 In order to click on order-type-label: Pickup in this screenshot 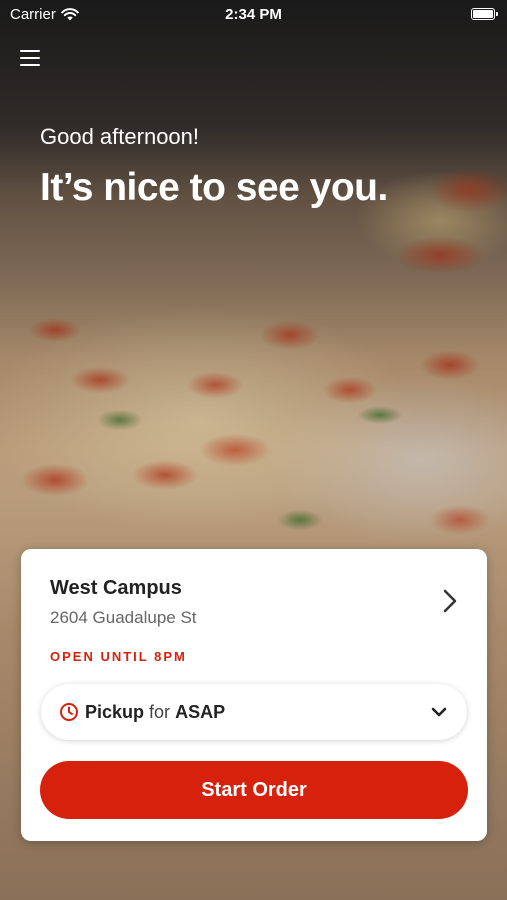, I will do `click(115, 711)`.